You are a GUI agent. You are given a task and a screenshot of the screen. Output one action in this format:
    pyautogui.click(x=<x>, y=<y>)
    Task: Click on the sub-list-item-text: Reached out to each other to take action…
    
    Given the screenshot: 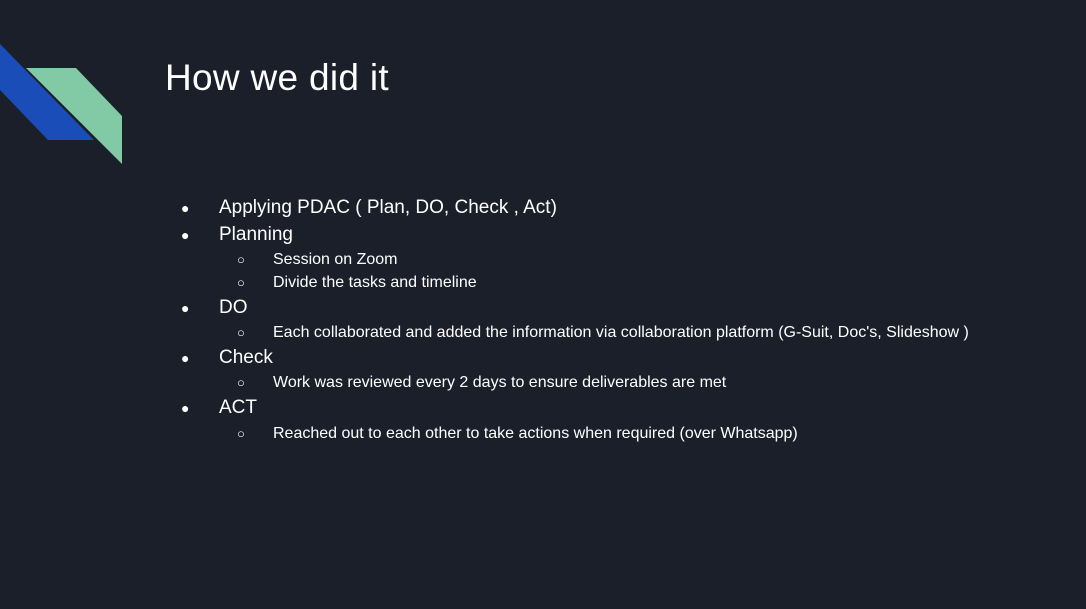 What is the action you would take?
    pyautogui.click(x=535, y=433)
    